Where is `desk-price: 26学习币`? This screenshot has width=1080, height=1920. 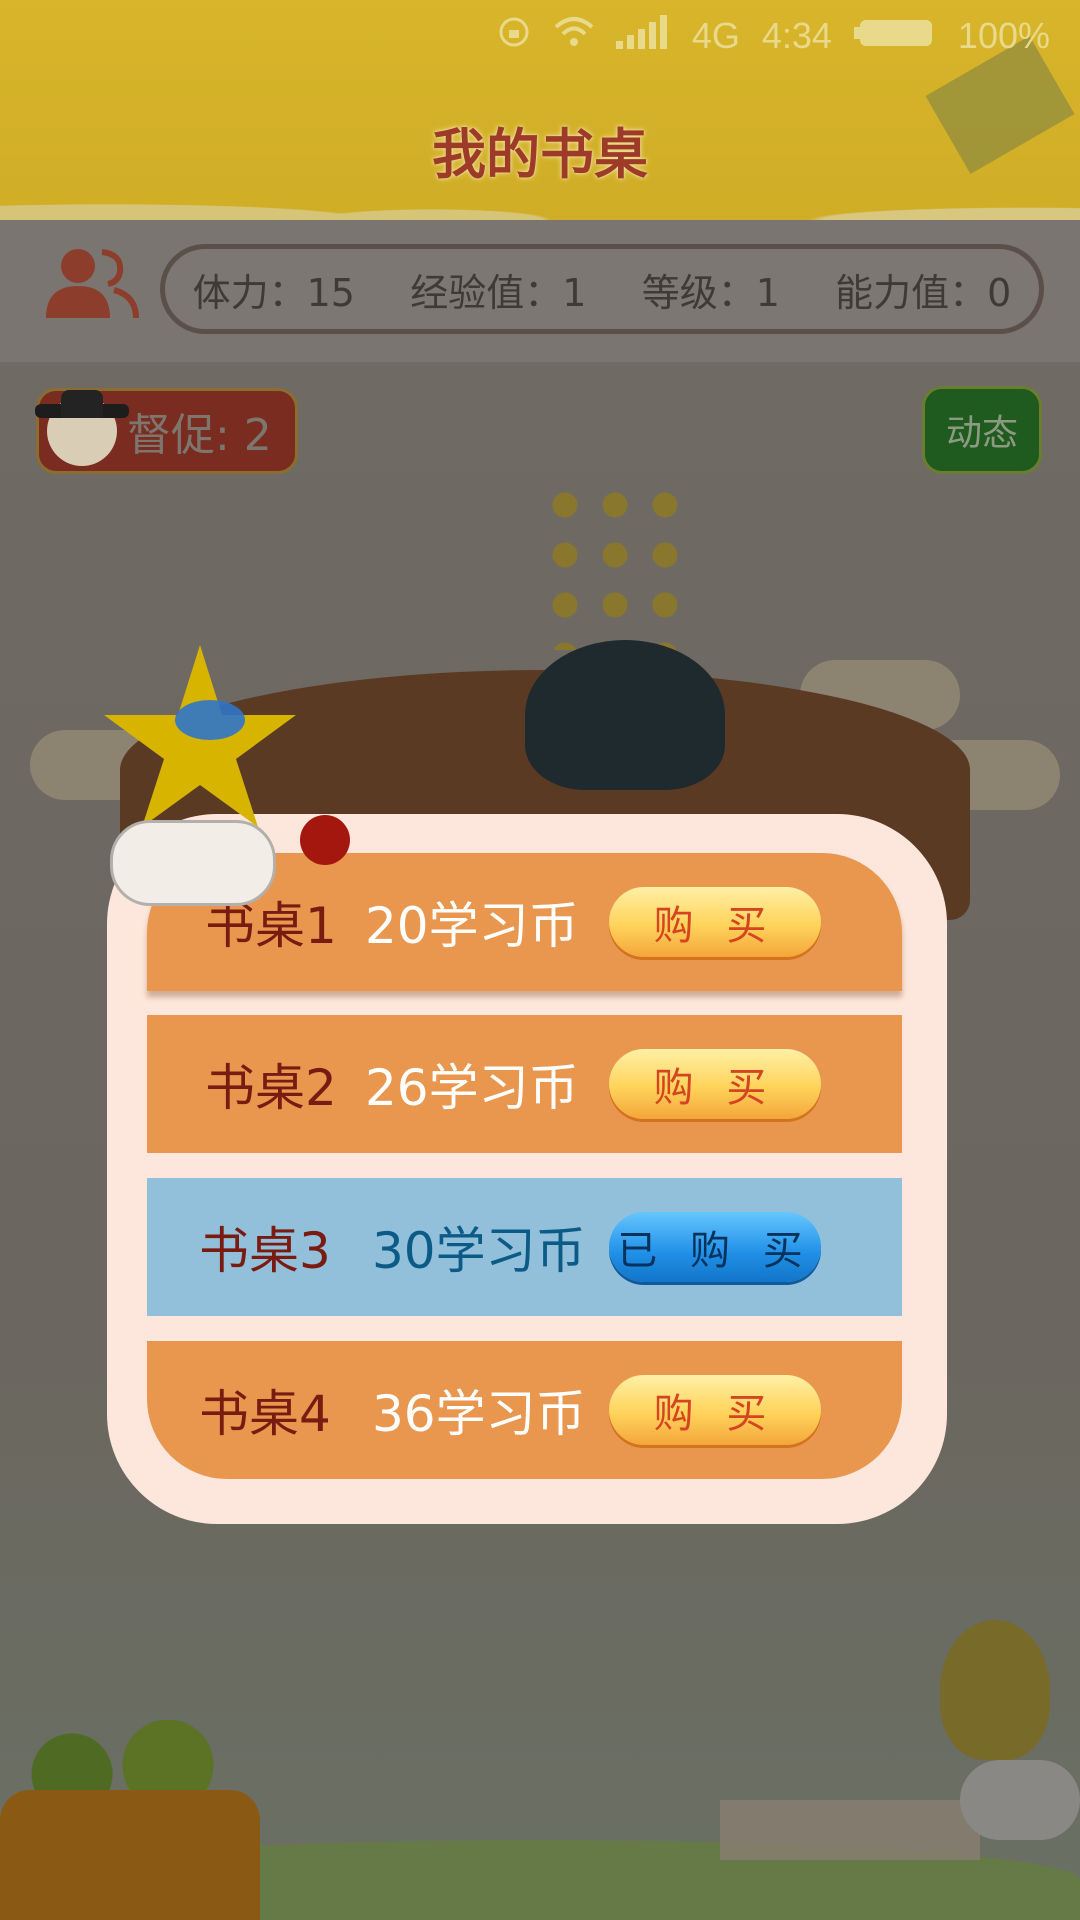 desk-price: 26学习币 is located at coordinates (472, 1088).